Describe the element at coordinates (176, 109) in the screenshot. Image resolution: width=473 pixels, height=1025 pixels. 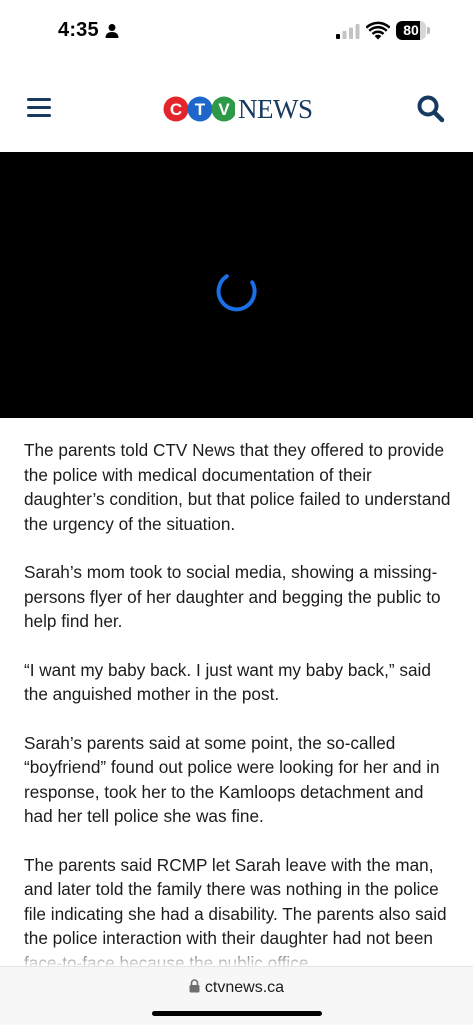
I see `logo-letter-c: C` at that location.